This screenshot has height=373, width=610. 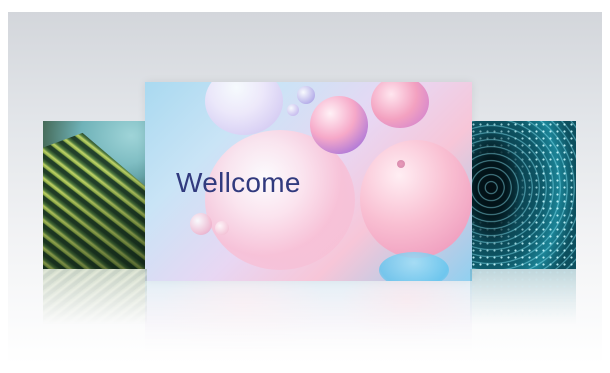 I want to click on leaf-shade-layer, so click(x=95, y=195).